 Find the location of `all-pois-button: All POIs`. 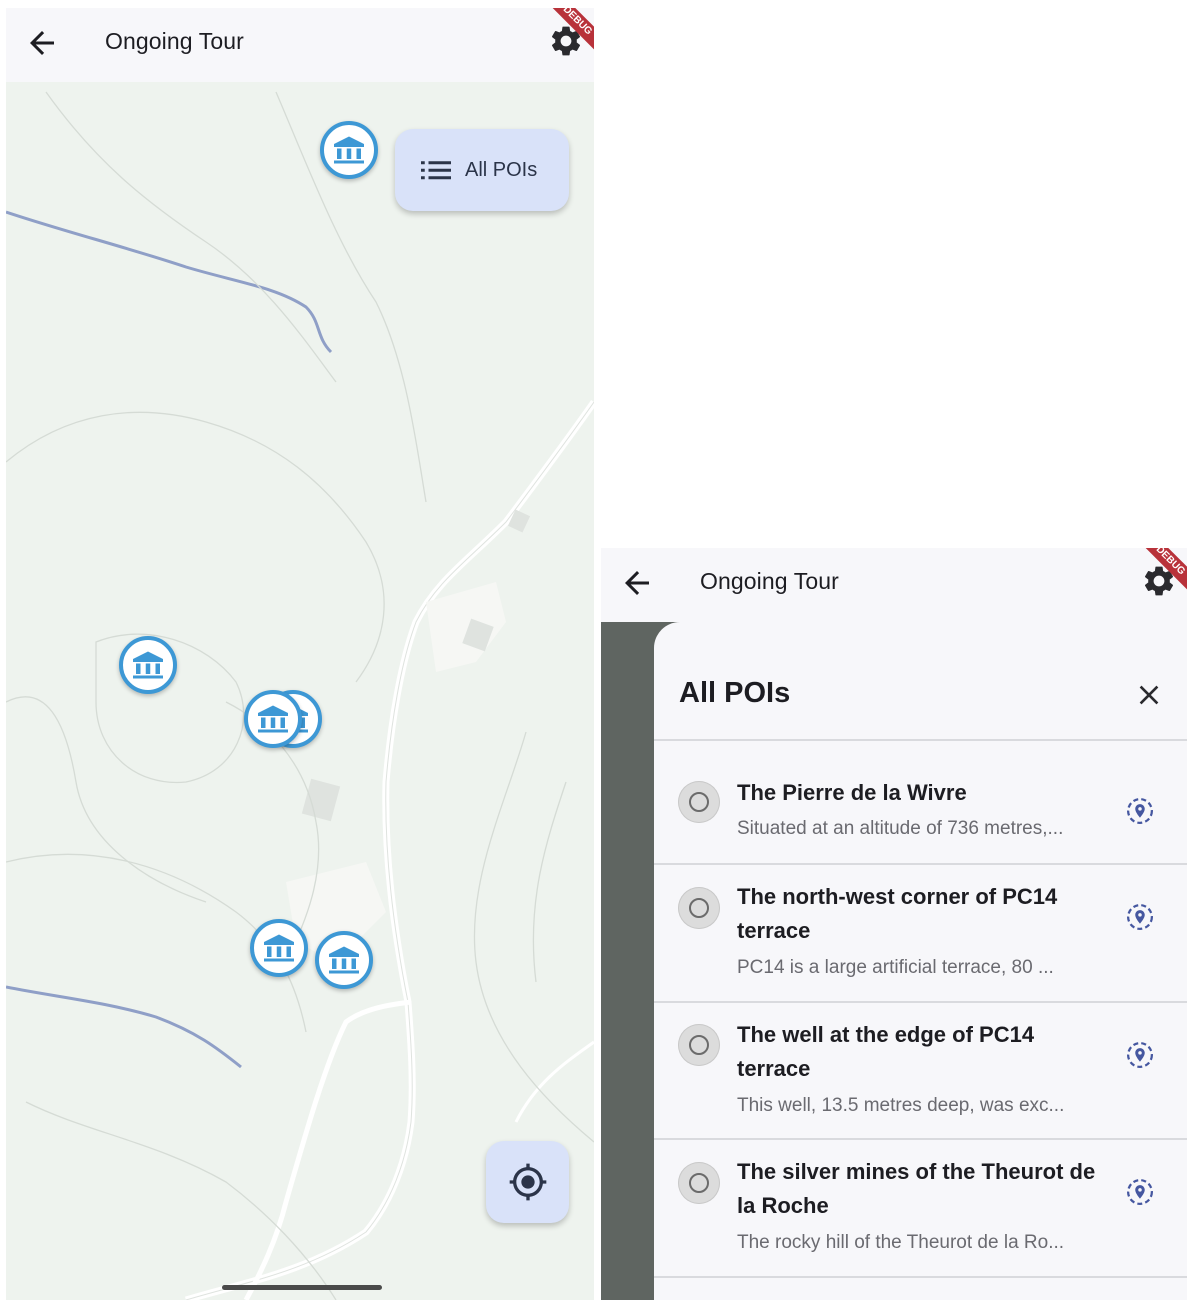

all-pois-button: All POIs is located at coordinates (482, 170).